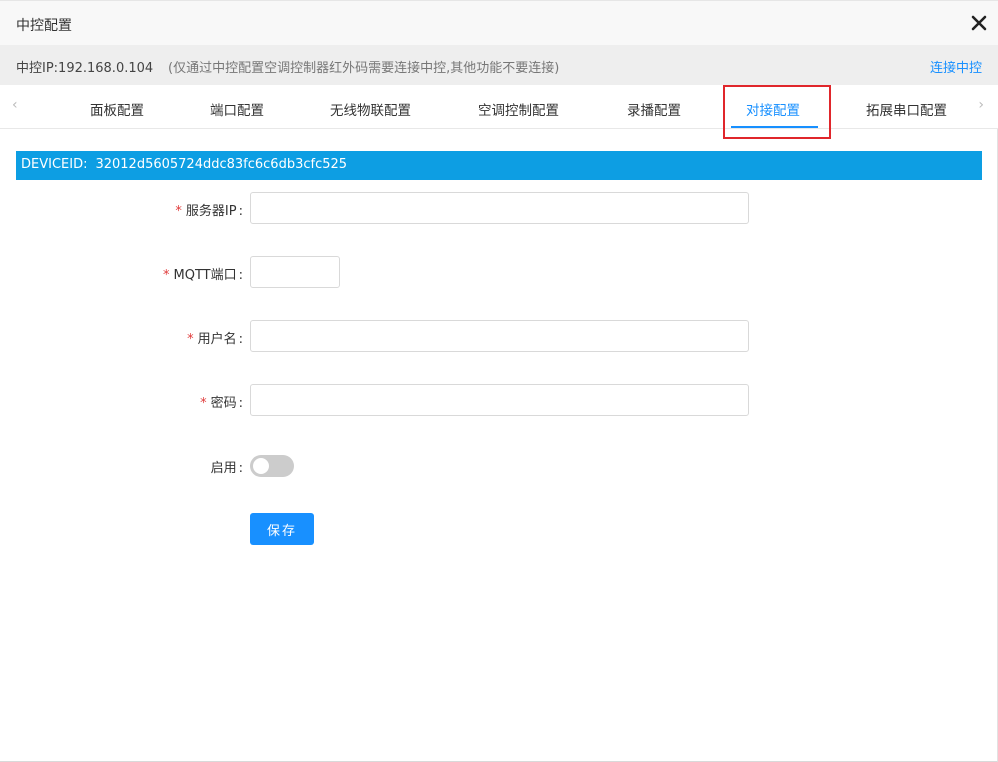 This screenshot has height=762, width=998. I want to click on server-ip-row: * 服务器IP:, so click(499, 208).